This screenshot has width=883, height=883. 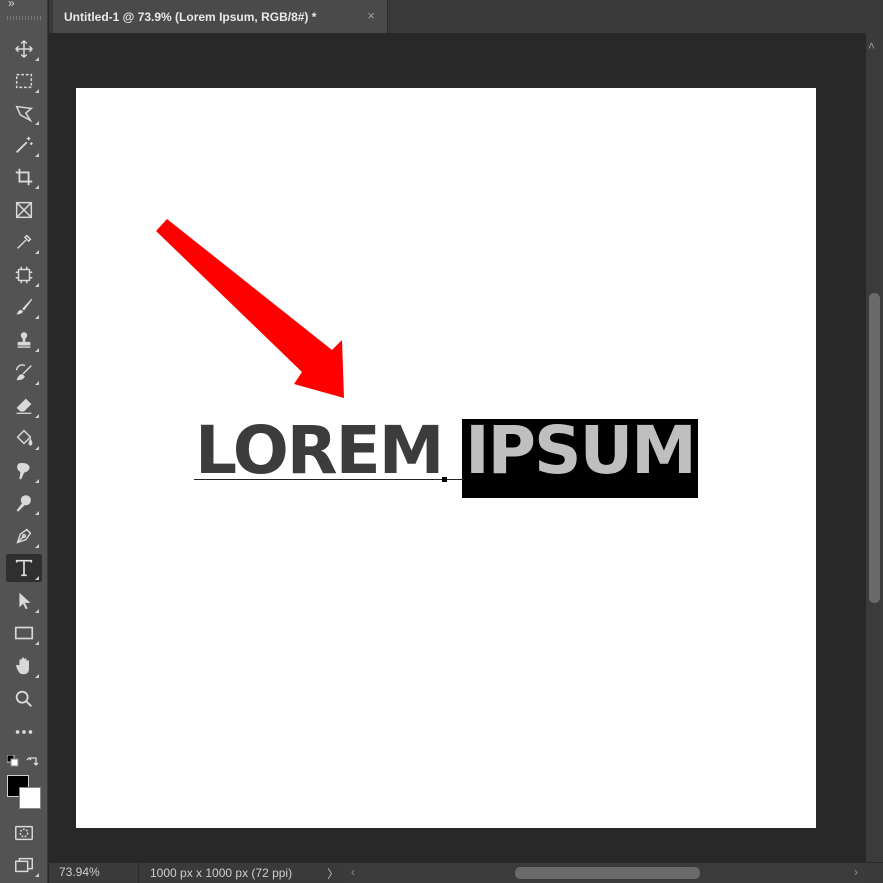 I want to click on rectangular-marquee-icon, so click(x=24, y=81).